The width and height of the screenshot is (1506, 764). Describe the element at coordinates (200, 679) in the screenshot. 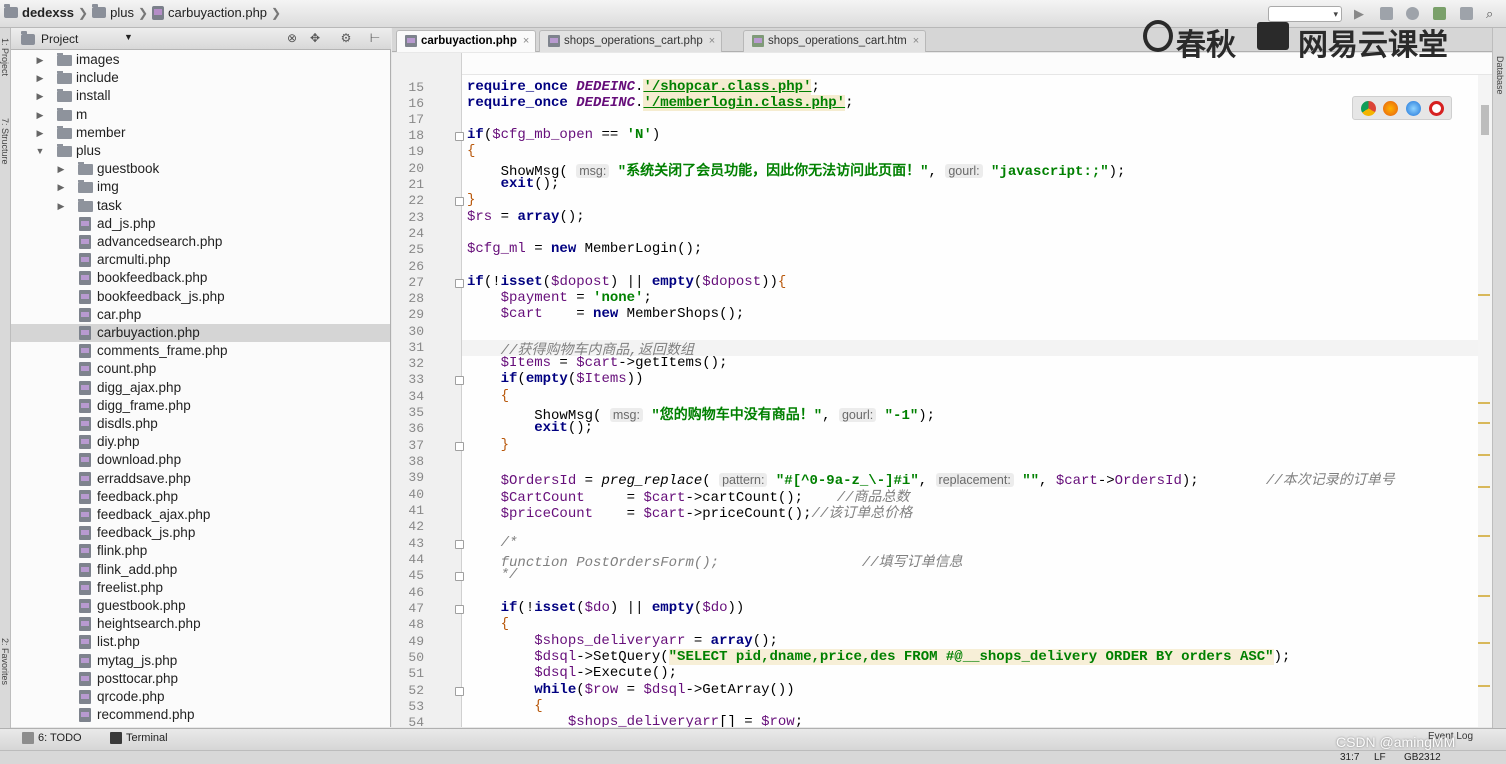

I see `tree-item: posttocar.php` at that location.